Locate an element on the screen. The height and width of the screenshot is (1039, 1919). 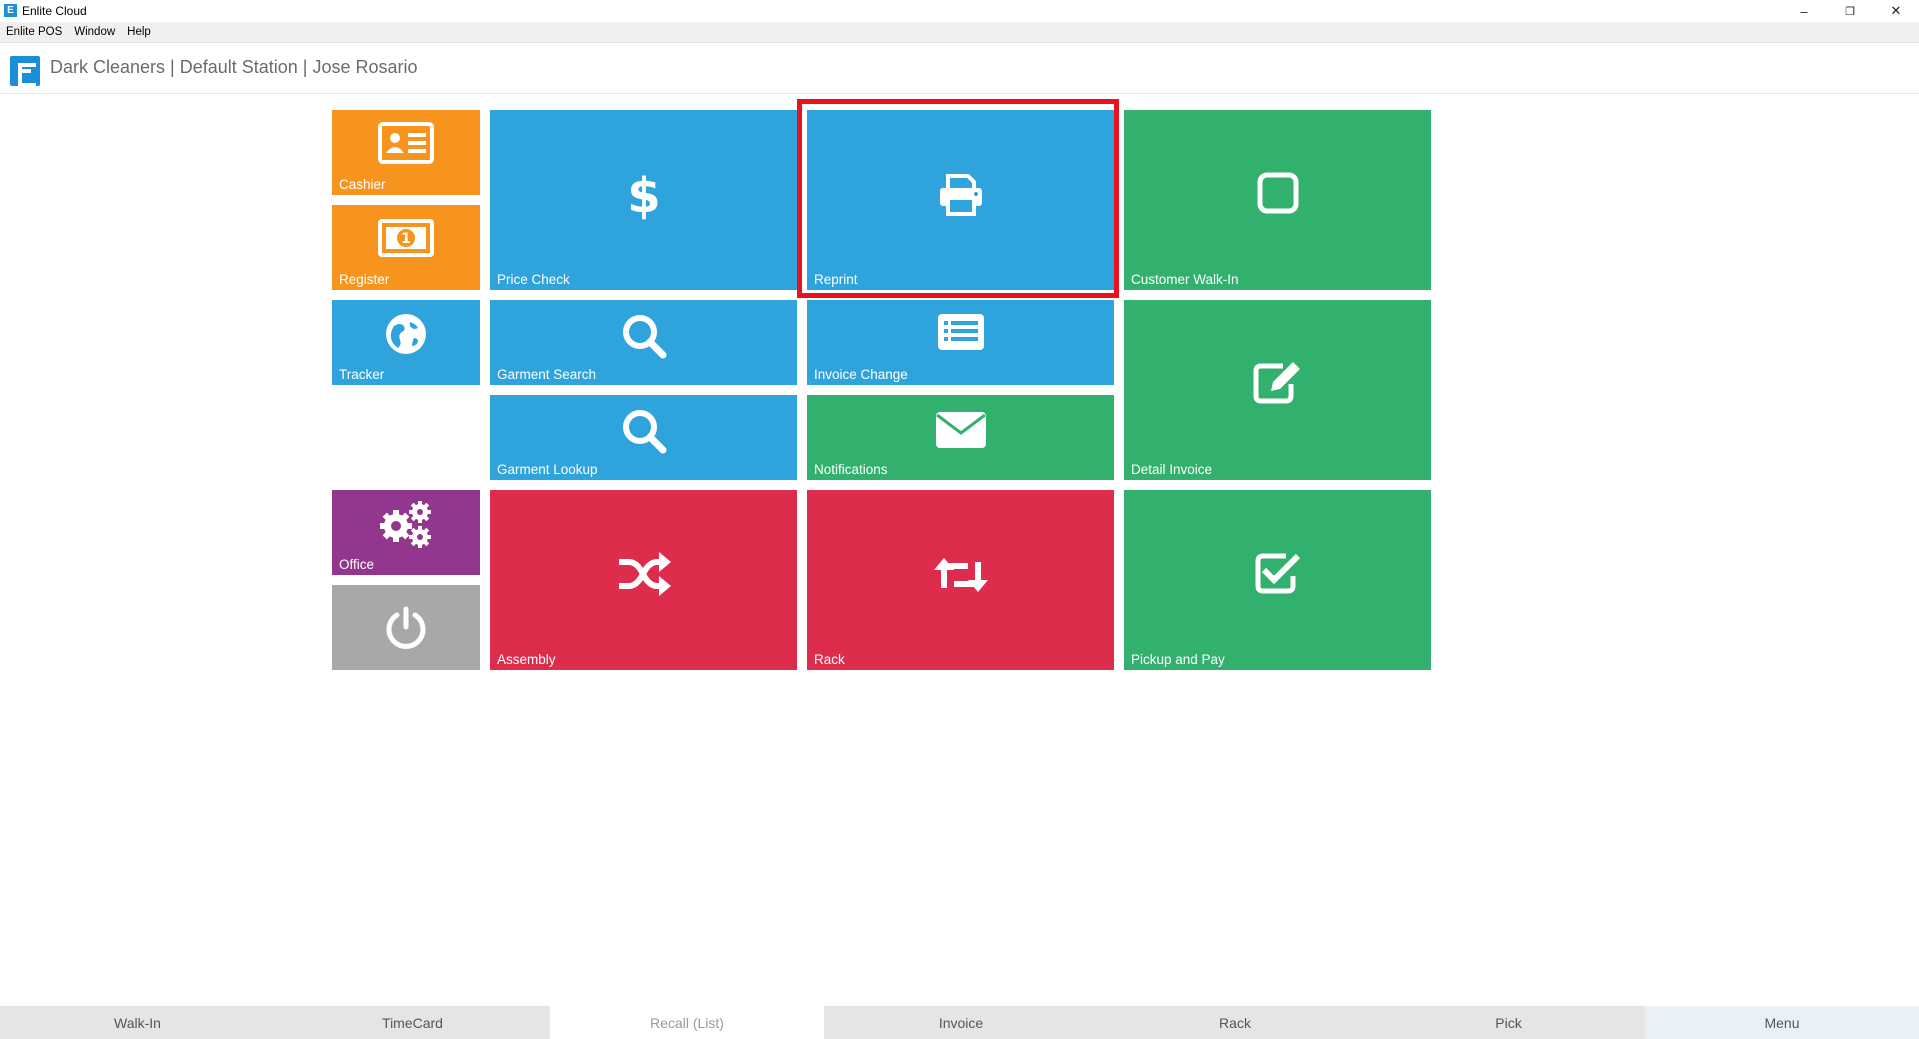
minimize-button: – is located at coordinates (1804, 11).